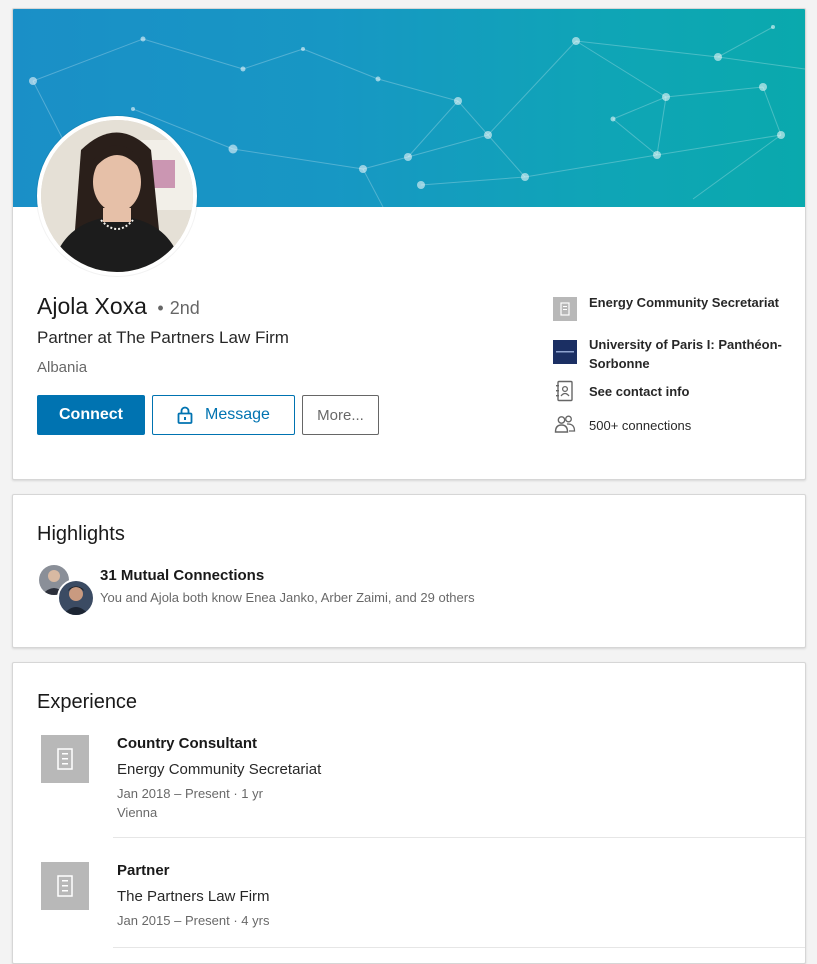  What do you see at coordinates (193, 920) in the screenshot?
I see `experience-dates: Jan 2015 – Present · 4 yrs` at bounding box center [193, 920].